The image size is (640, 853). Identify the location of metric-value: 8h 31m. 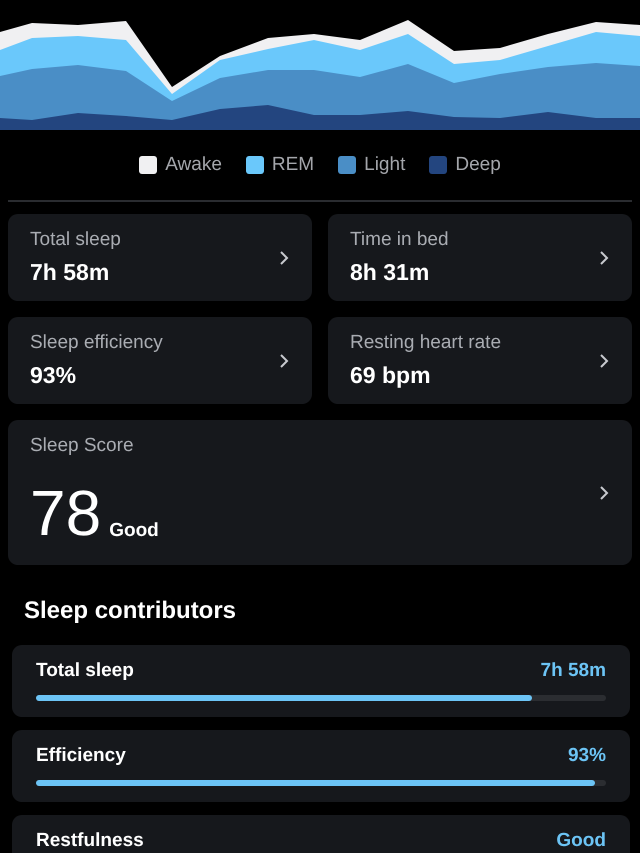
(390, 272).